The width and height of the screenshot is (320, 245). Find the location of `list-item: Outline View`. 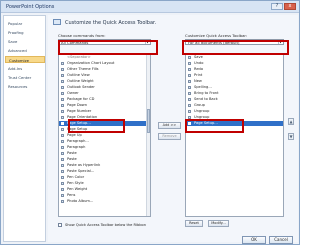

list-item: Outline View is located at coordinates (104, 75).